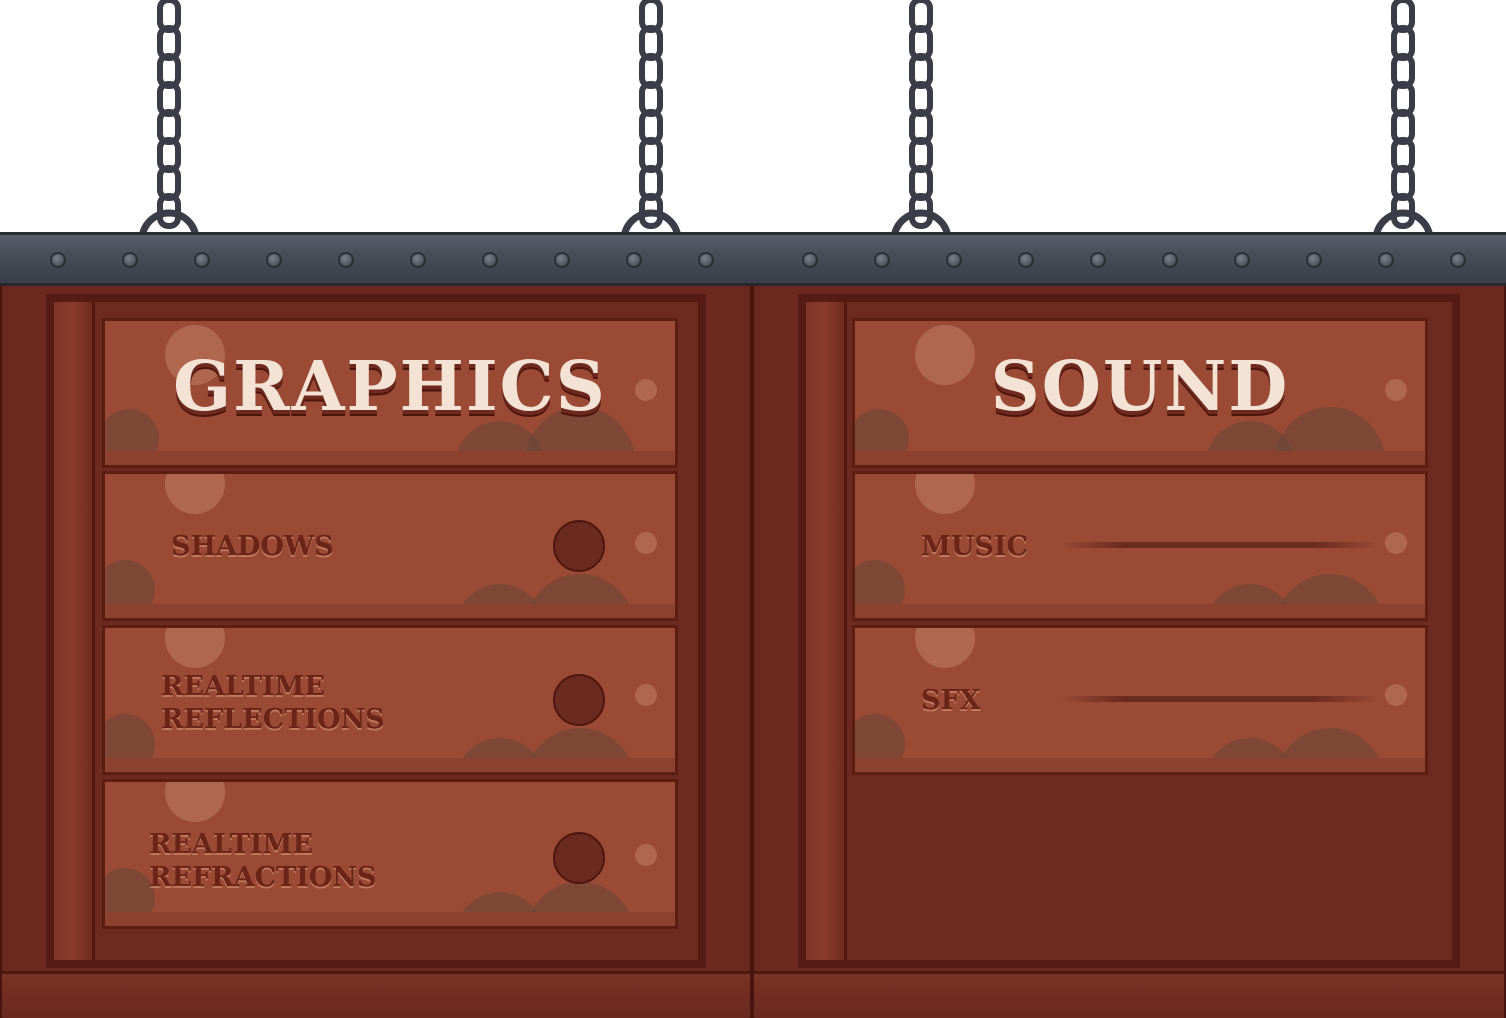  I want to click on sound-title-plank: SOUND, so click(1140, 393).